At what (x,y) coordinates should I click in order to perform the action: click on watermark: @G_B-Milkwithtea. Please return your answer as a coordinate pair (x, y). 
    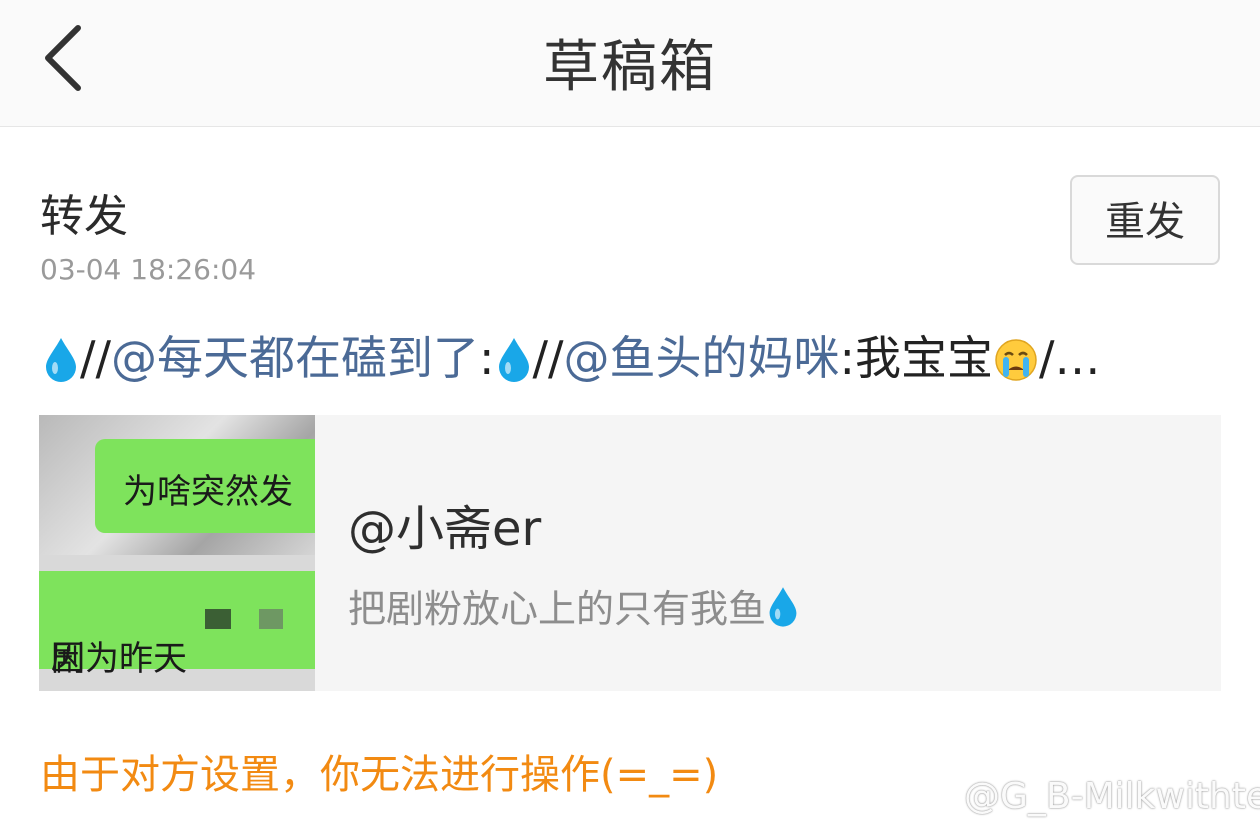
    Looking at the image, I should click on (1089, 796).